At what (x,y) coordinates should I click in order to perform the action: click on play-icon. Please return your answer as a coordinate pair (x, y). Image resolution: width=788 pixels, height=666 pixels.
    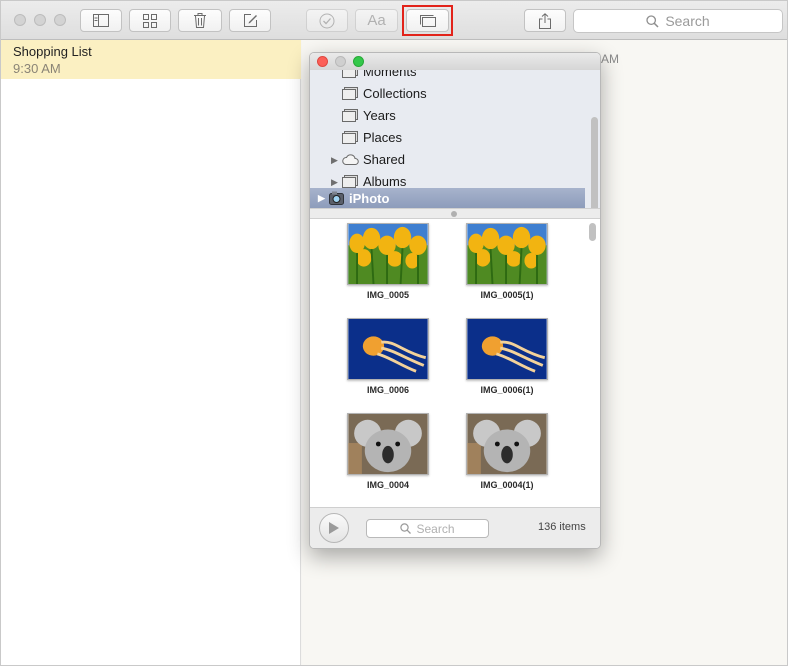
    Looking at the image, I should click on (334, 528).